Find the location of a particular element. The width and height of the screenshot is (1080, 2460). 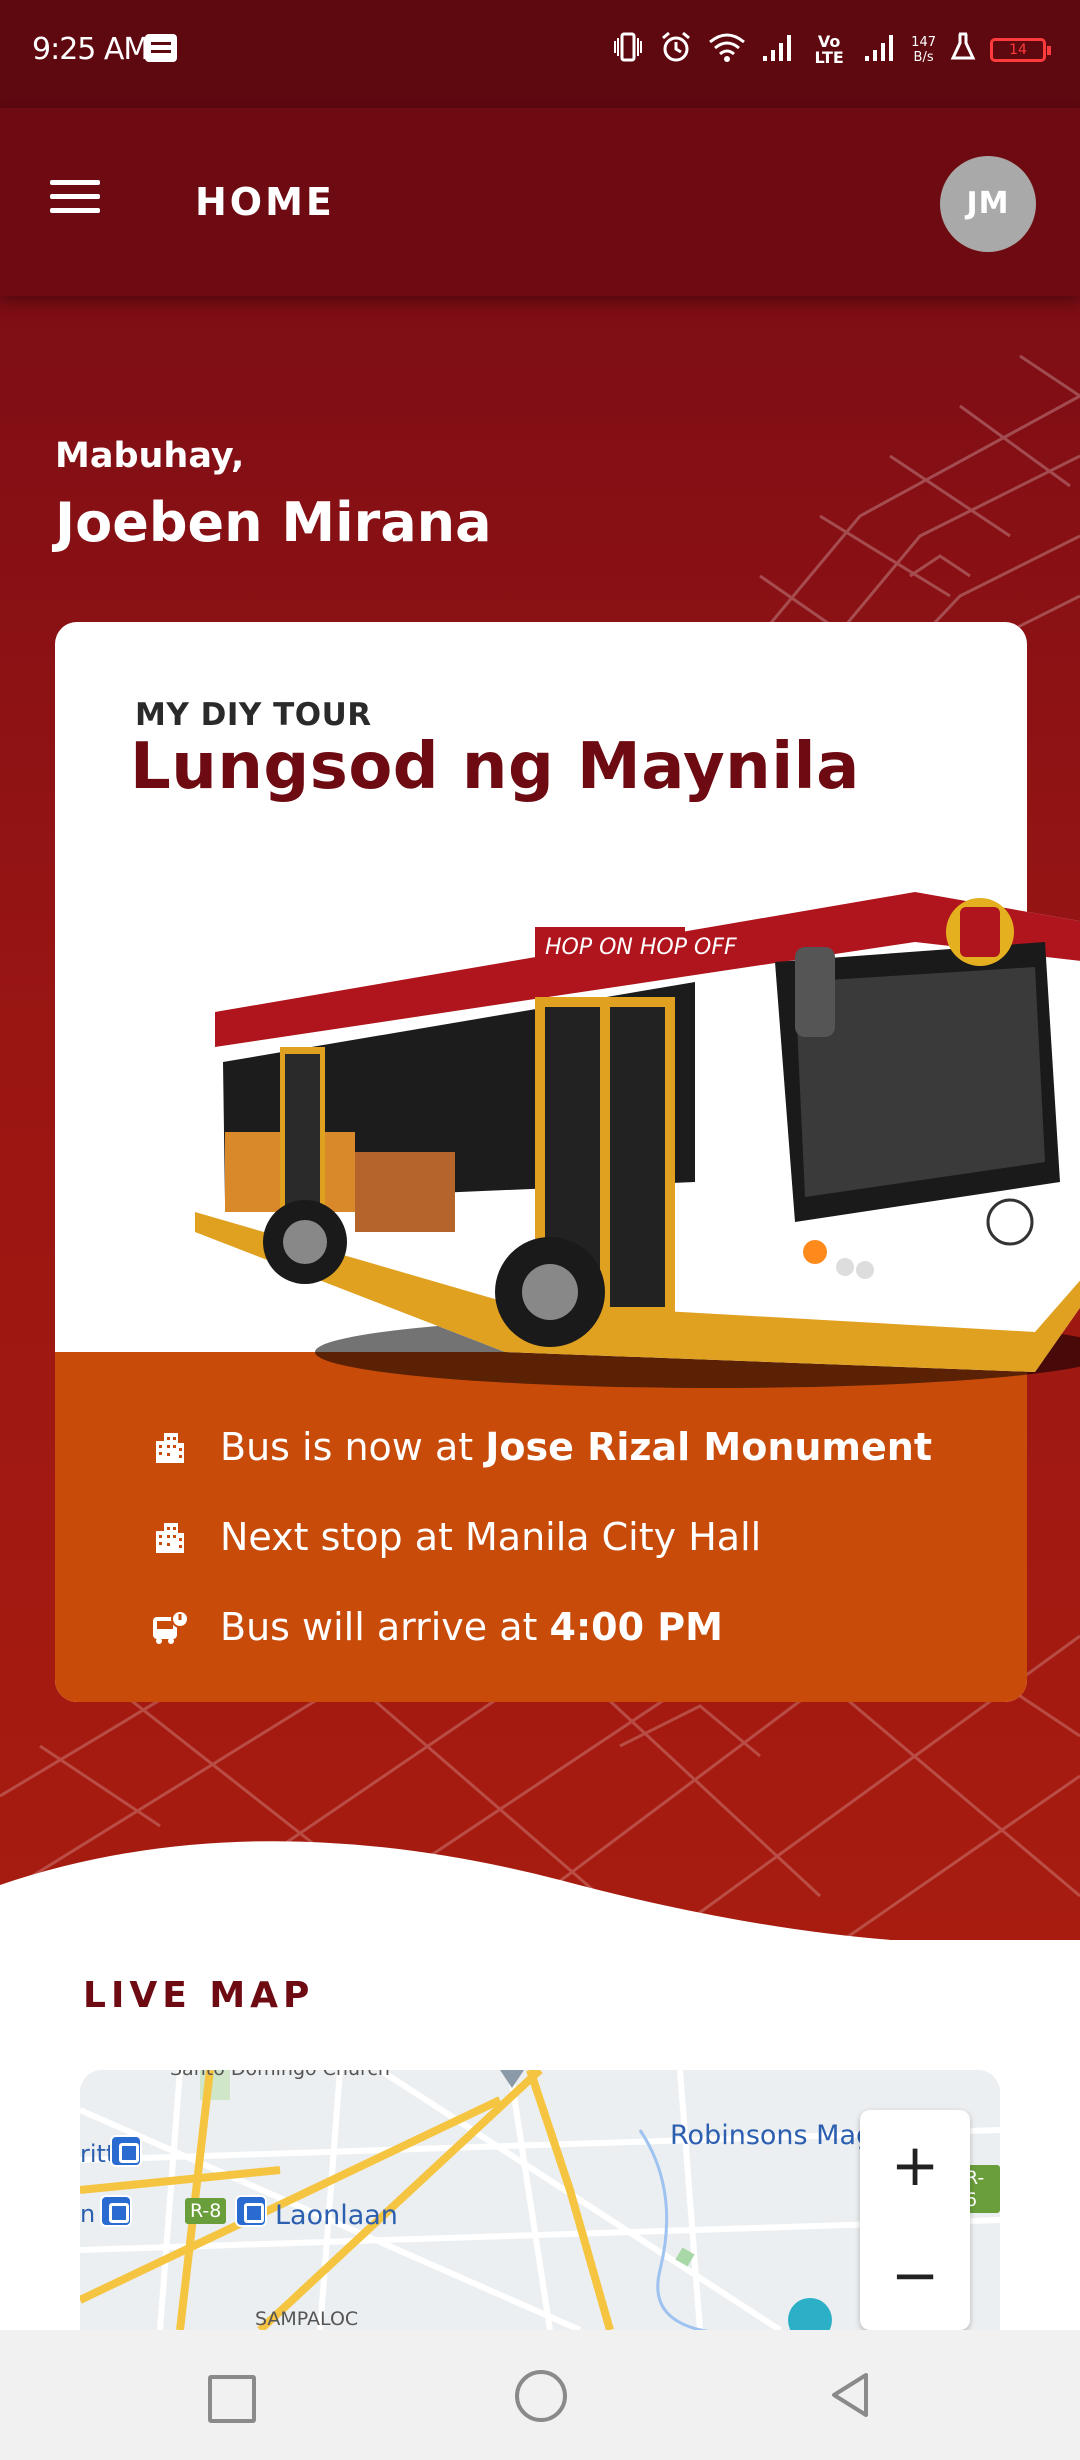

map-label-partial-2: n is located at coordinates (88, 2214).